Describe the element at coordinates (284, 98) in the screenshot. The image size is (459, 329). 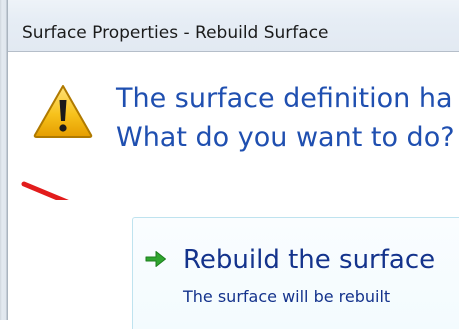
I see `main-instruction-line-1: The surface definition ha` at that location.